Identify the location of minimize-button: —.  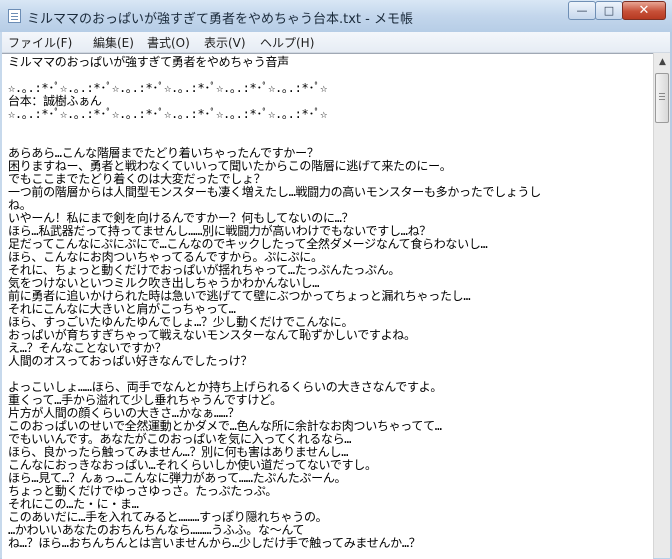
(582, 10).